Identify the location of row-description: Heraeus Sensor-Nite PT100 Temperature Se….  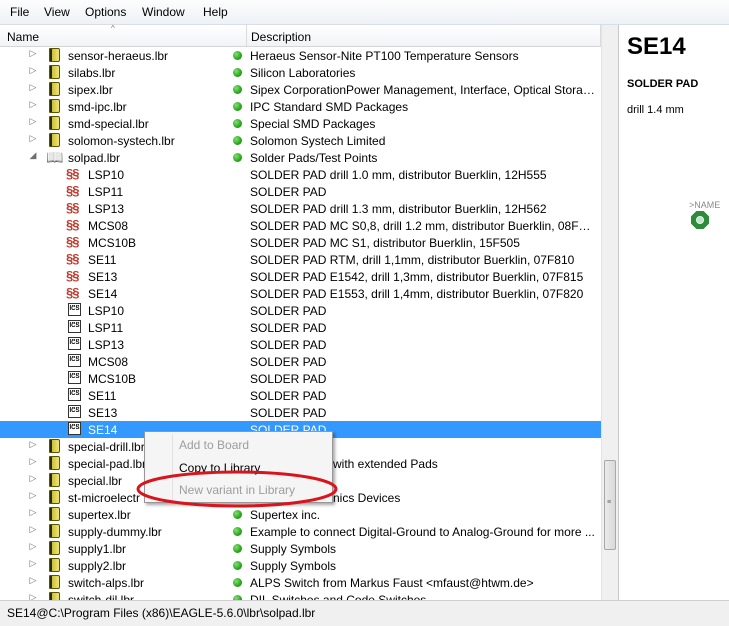
(384, 56).